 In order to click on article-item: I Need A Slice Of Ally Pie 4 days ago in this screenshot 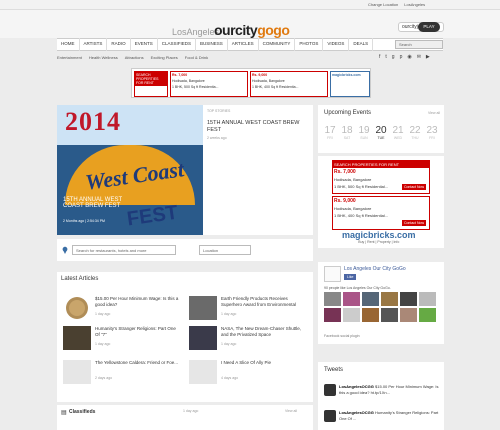, I will do `click(248, 372)`.